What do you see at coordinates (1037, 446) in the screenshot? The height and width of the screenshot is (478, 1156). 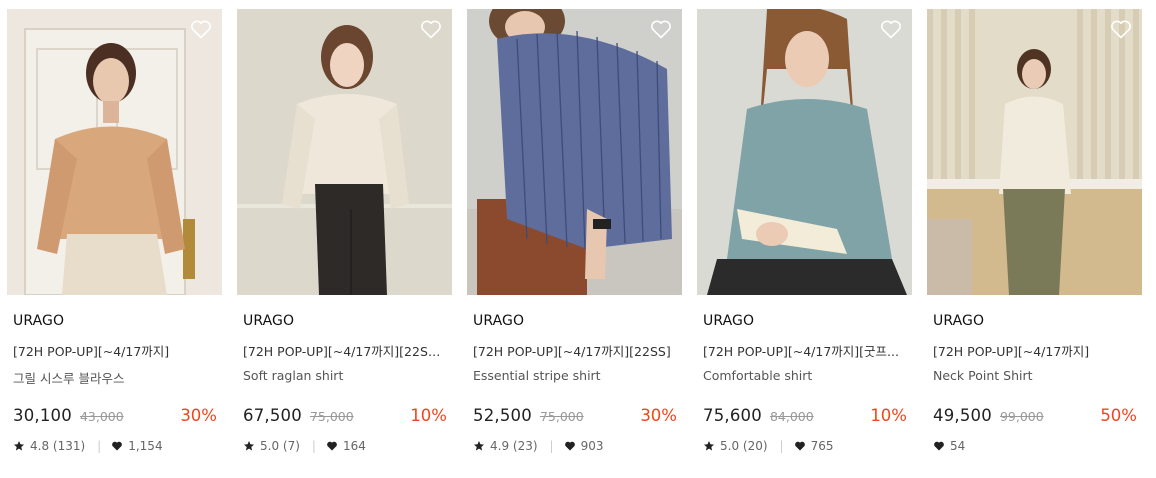 I see `review-meta: 54` at bounding box center [1037, 446].